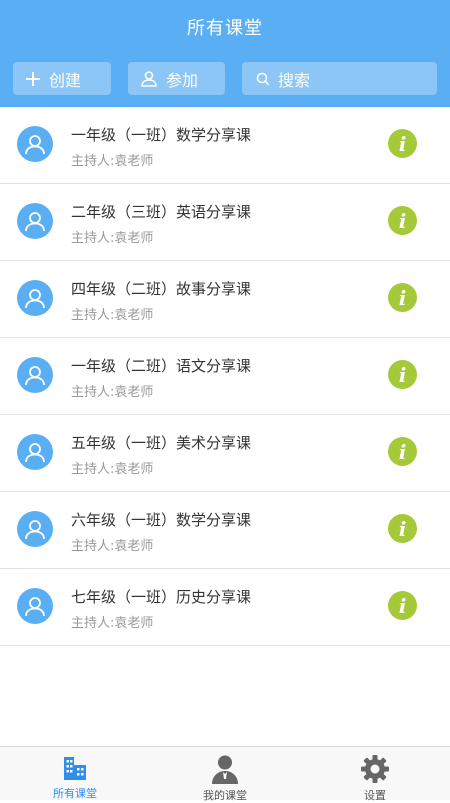 The width and height of the screenshot is (450, 803). Describe the element at coordinates (161, 443) in the screenshot. I see `course-title: 五年级（一班）美术分享课` at that location.